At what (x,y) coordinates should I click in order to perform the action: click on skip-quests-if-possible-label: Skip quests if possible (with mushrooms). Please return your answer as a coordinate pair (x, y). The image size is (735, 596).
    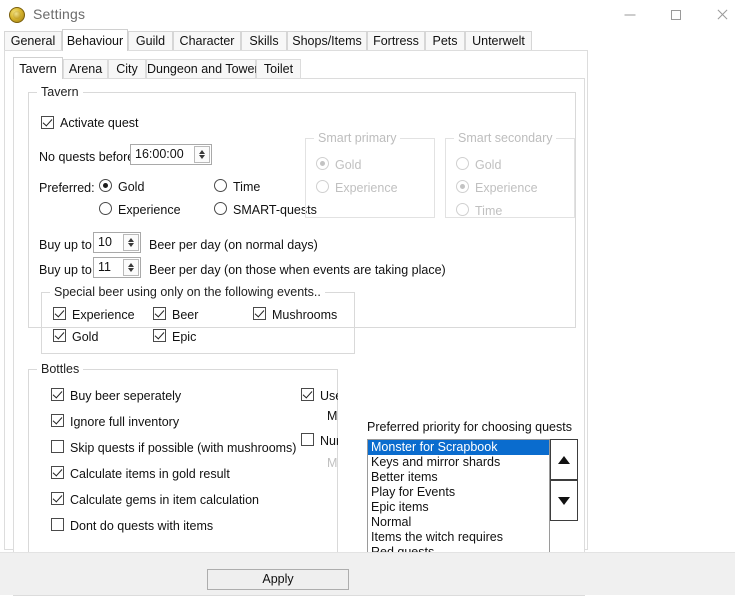
    Looking at the image, I should click on (183, 448).